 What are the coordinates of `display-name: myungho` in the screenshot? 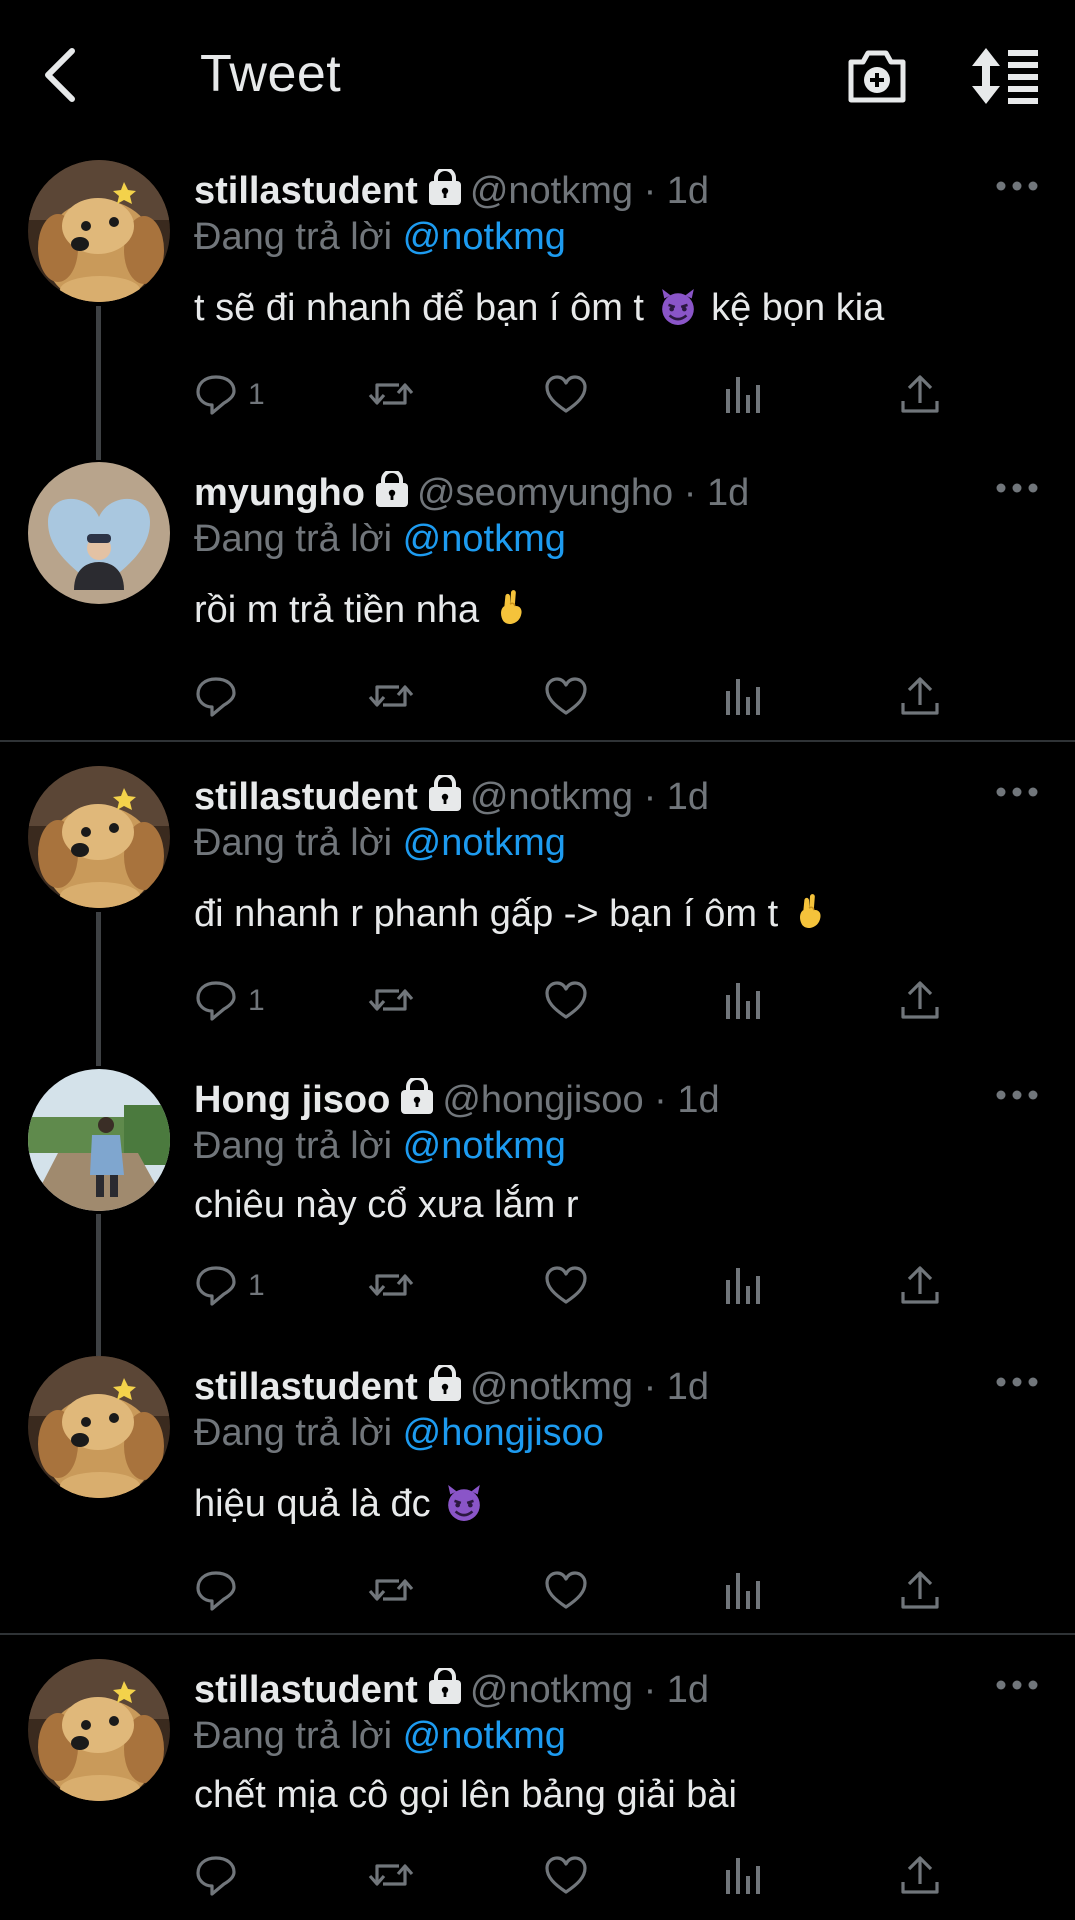 It's located at (279, 493).